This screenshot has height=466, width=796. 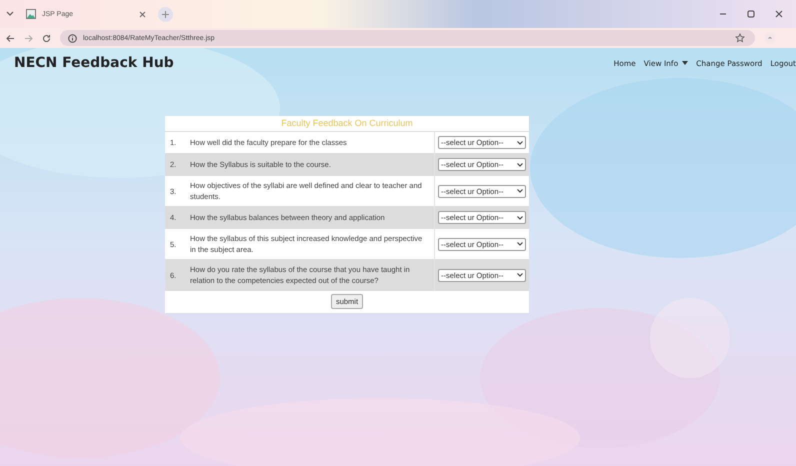 I want to click on form-title: Faculty Feedback On Curriculum, so click(x=347, y=124).